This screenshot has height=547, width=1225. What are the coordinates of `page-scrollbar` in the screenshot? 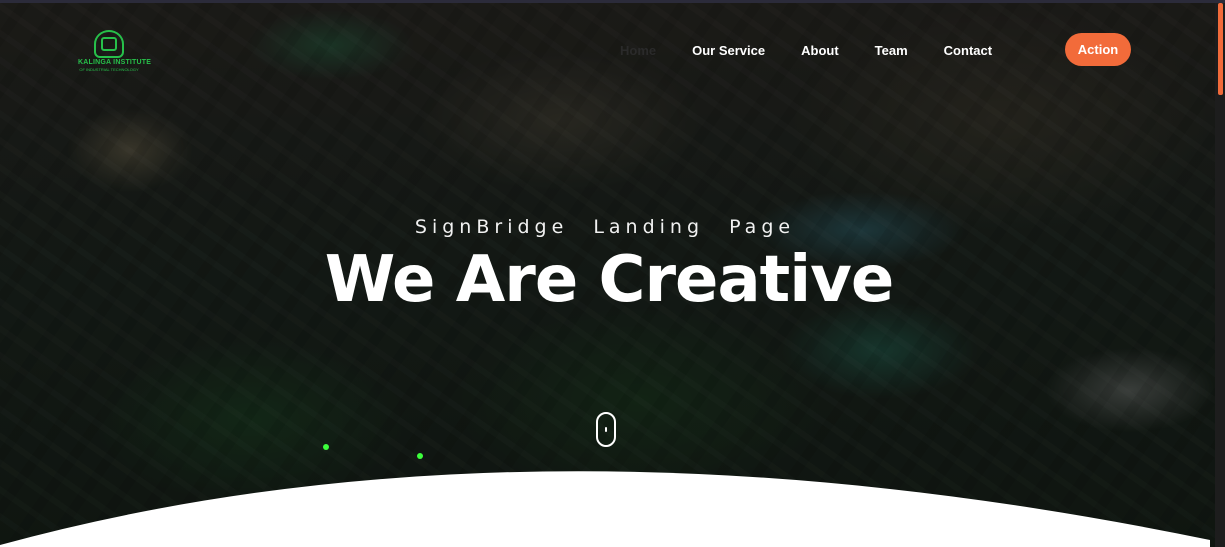 It's located at (1220, 275).